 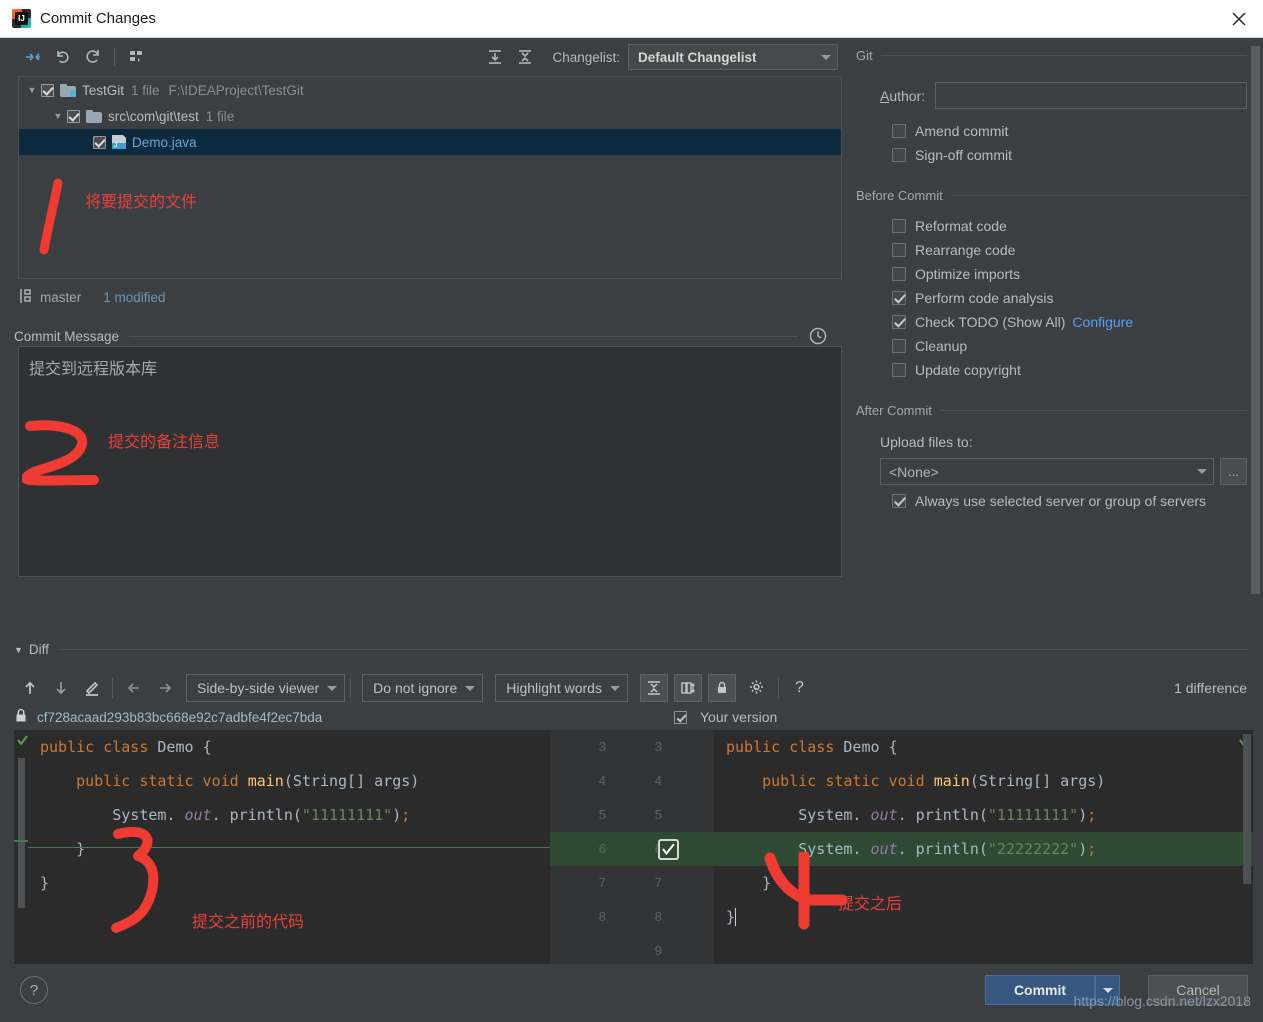 I want to click on new-line-number: 9, so click(x=658, y=950).